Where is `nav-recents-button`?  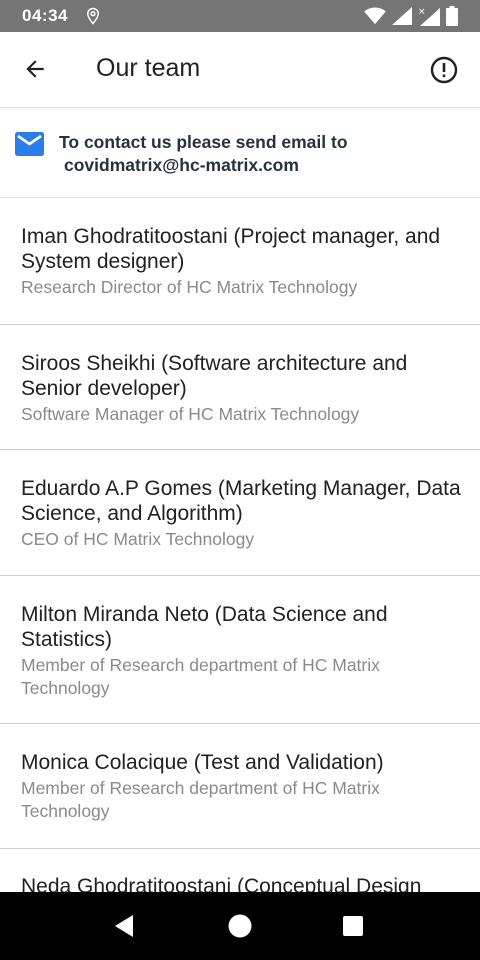
nav-recents-button is located at coordinates (353, 926).